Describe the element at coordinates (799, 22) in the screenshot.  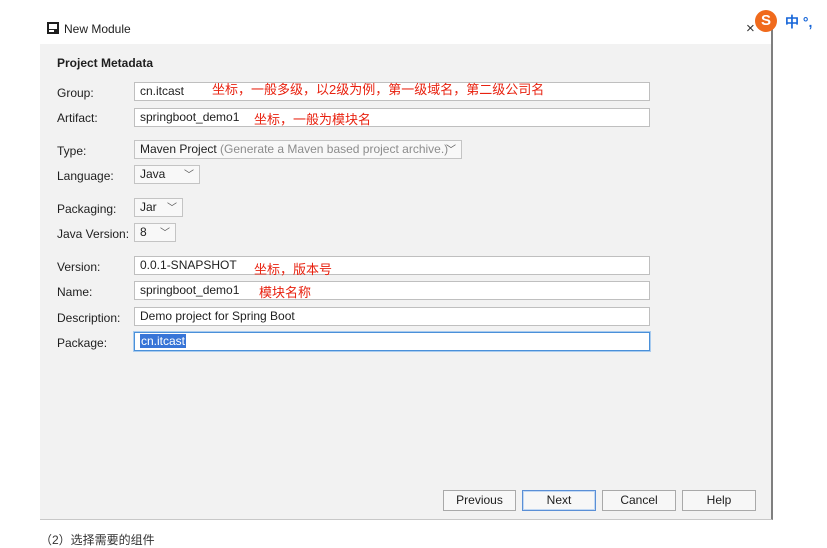
I see `ime-mode-text: 中 °,` at that location.